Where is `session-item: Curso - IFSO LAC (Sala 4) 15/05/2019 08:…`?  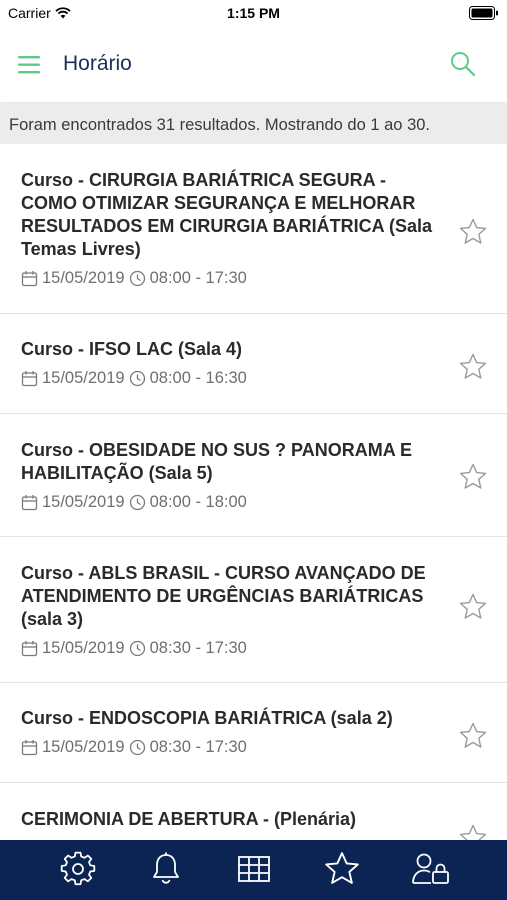 session-item: Curso - IFSO LAC (Sala 4) 15/05/2019 08:… is located at coordinates (253, 364).